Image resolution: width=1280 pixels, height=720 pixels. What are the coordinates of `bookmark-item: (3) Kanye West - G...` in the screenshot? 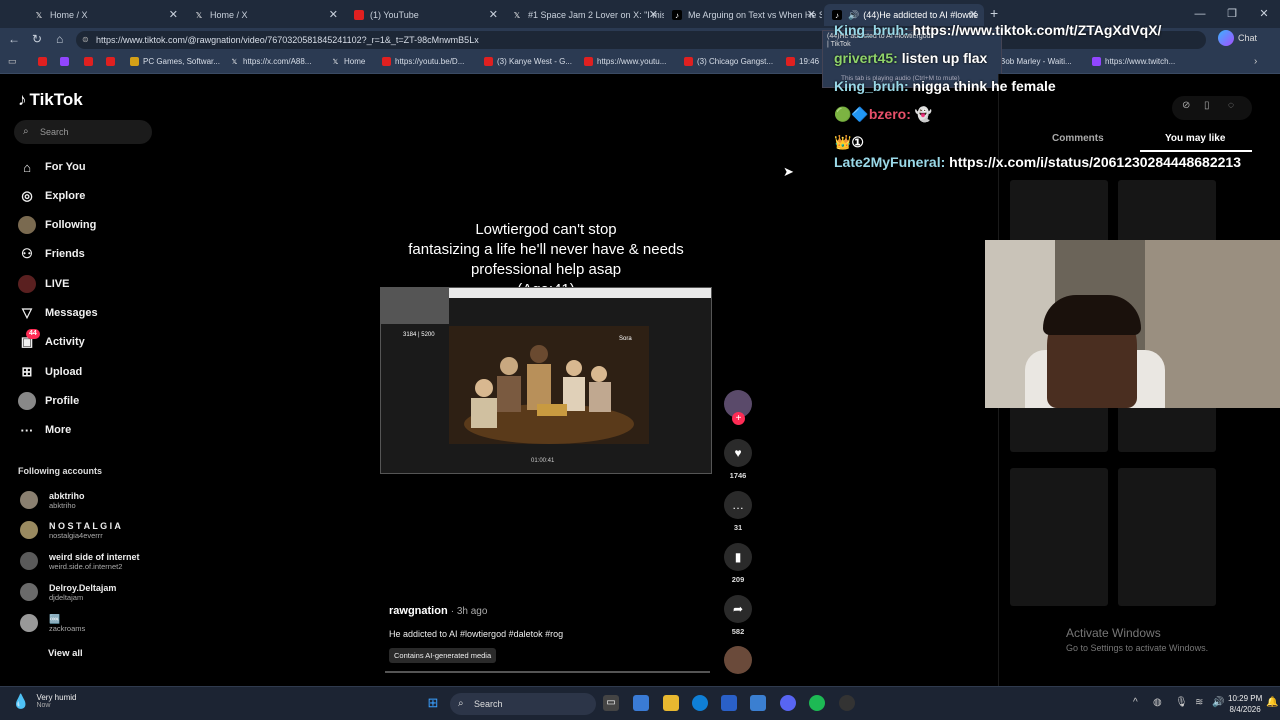 It's located at (528, 61).